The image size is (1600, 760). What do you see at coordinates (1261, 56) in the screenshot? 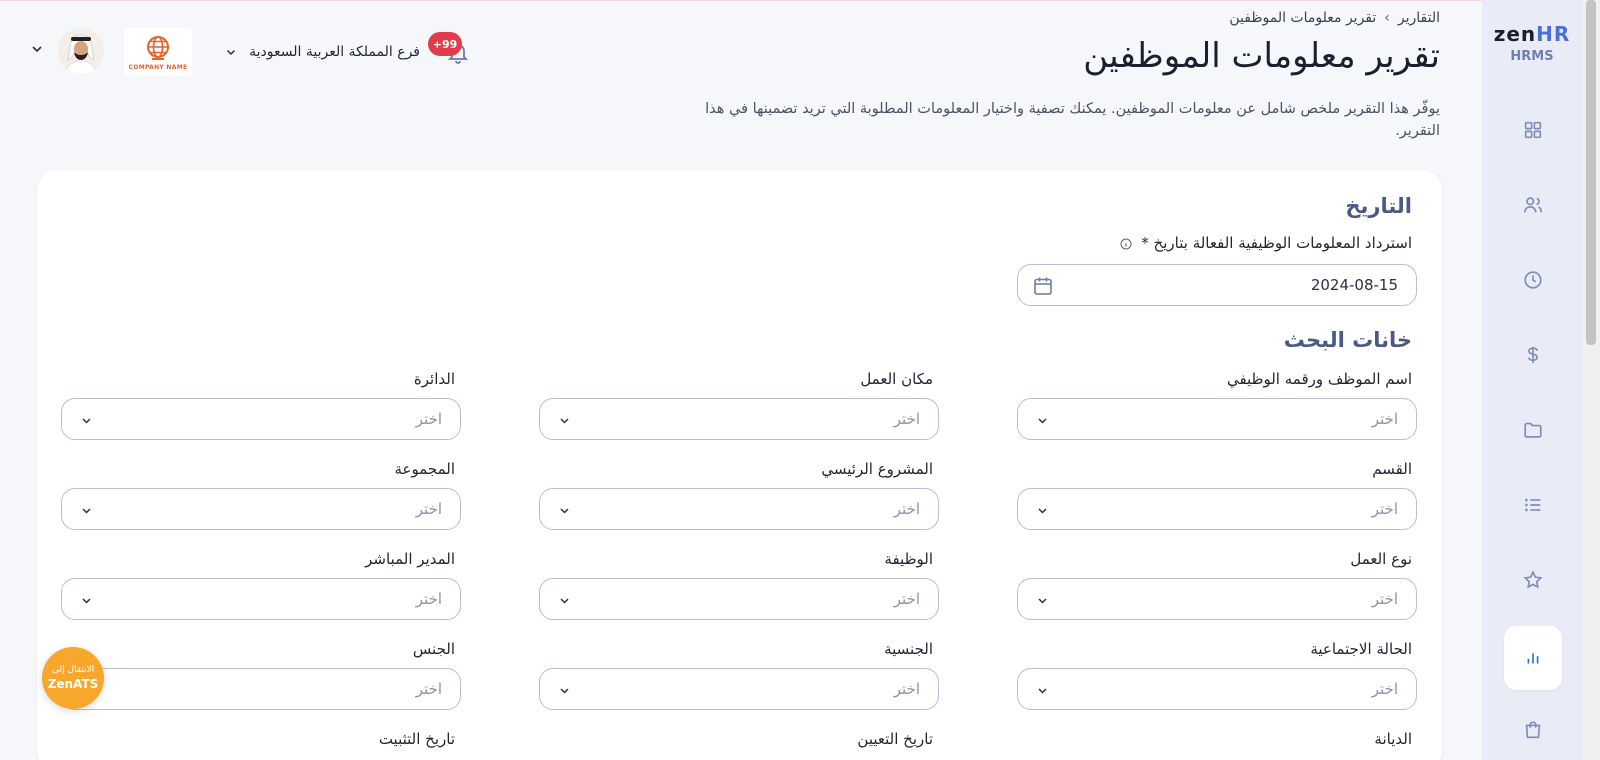
I see `page-title: تقرير معلومات الموظفين` at bounding box center [1261, 56].